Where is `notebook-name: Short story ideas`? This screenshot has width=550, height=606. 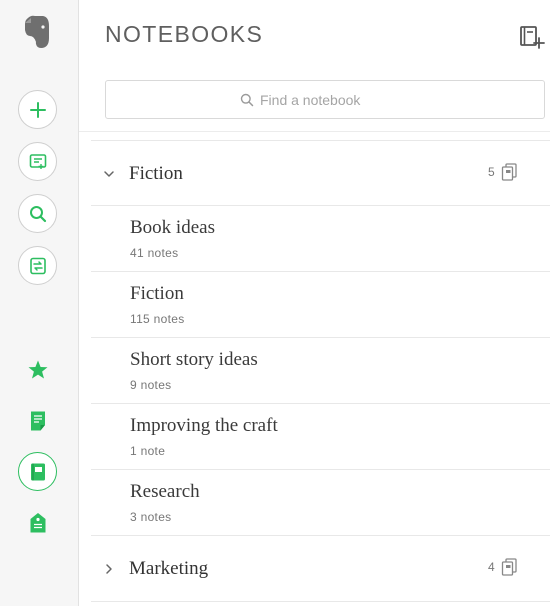 notebook-name: Short story ideas is located at coordinates (194, 359).